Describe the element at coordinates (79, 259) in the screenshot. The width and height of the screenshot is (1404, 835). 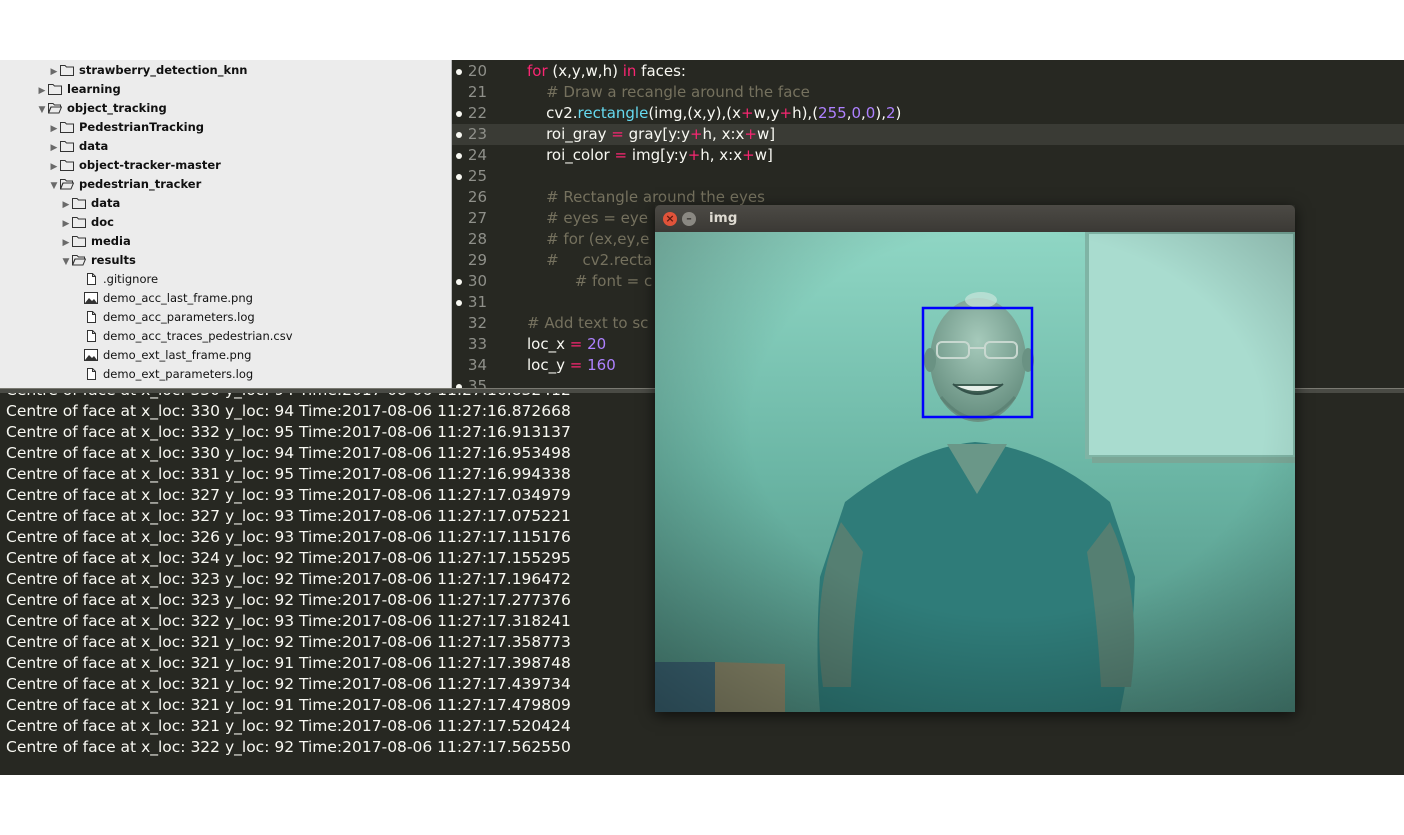
I see `folder-open-icon` at that location.